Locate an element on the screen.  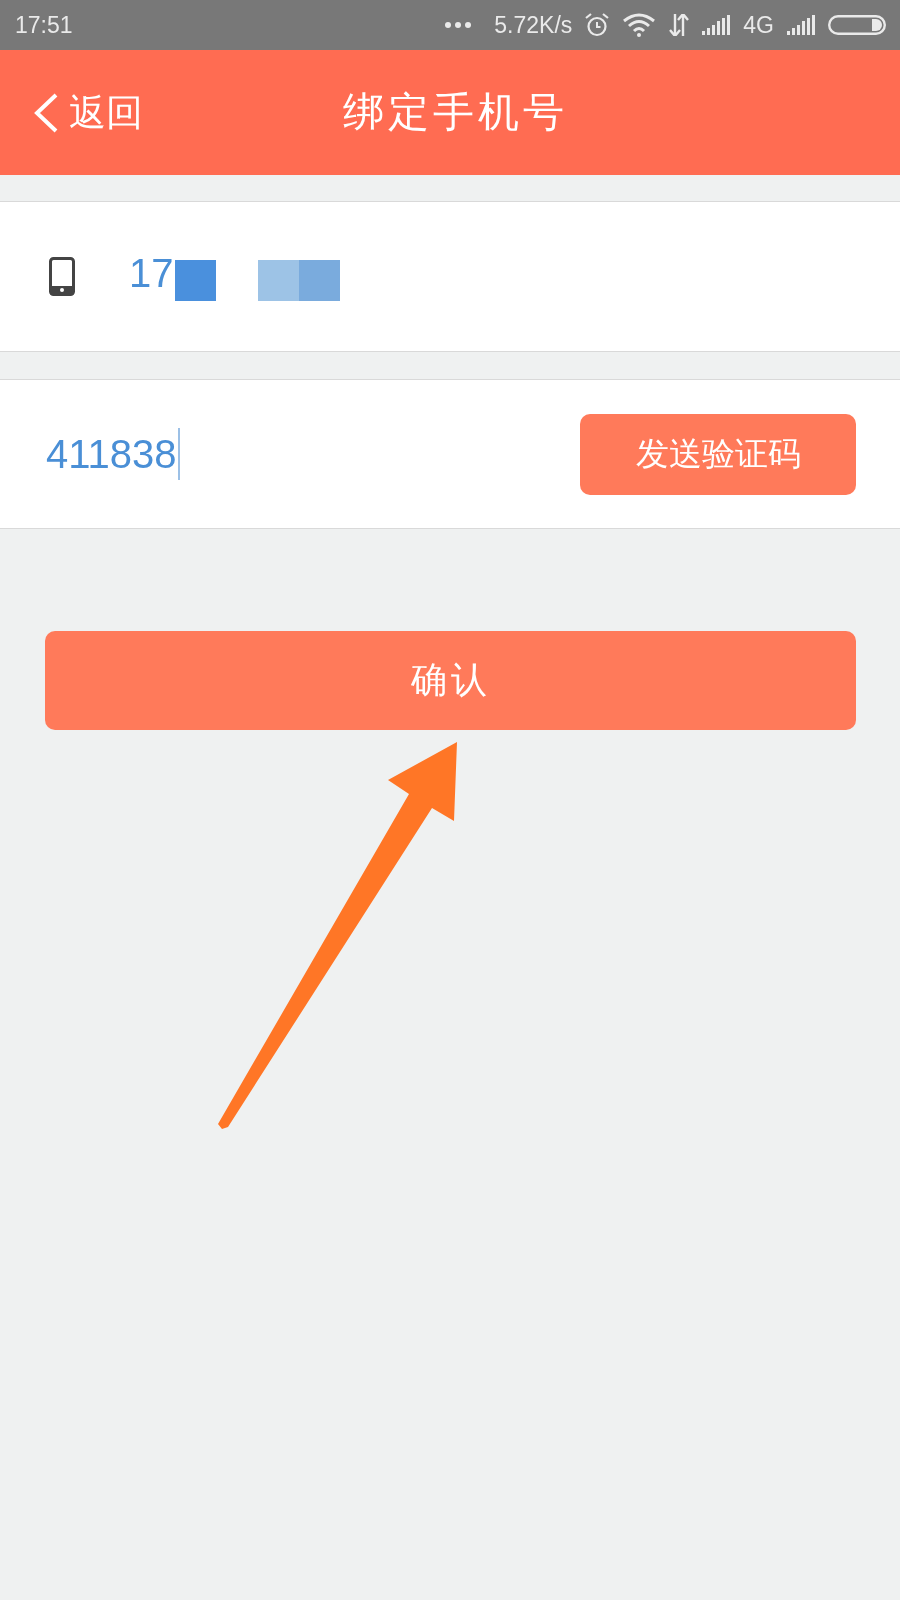
data-arrows-icon is located at coordinates (679, 25).